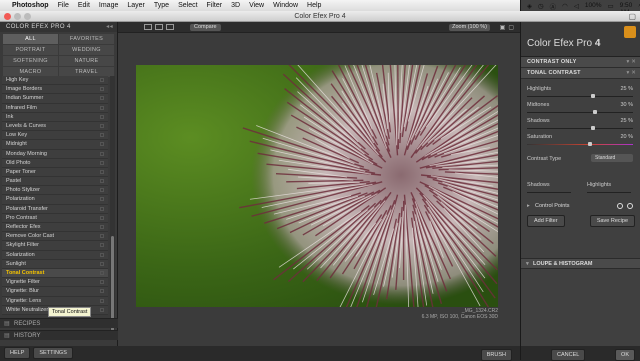 The height and width of the screenshot is (361, 640). I want to click on filter-item: Monday Morning, so click(55, 154).